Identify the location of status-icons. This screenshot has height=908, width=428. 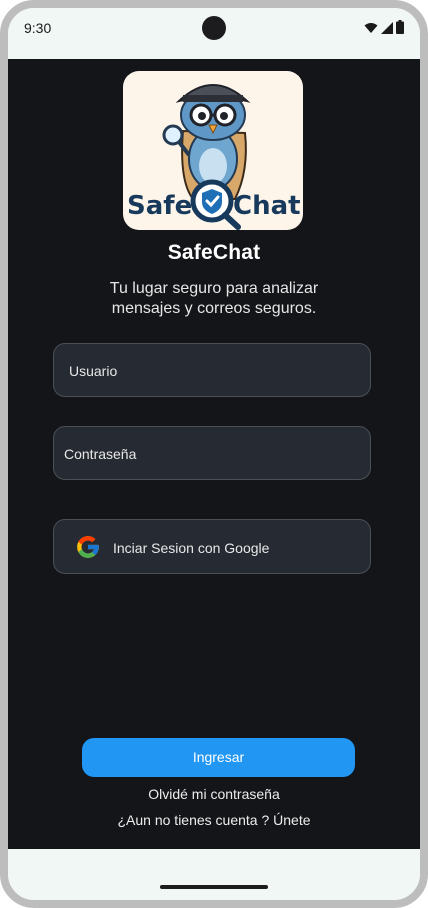
(384, 29).